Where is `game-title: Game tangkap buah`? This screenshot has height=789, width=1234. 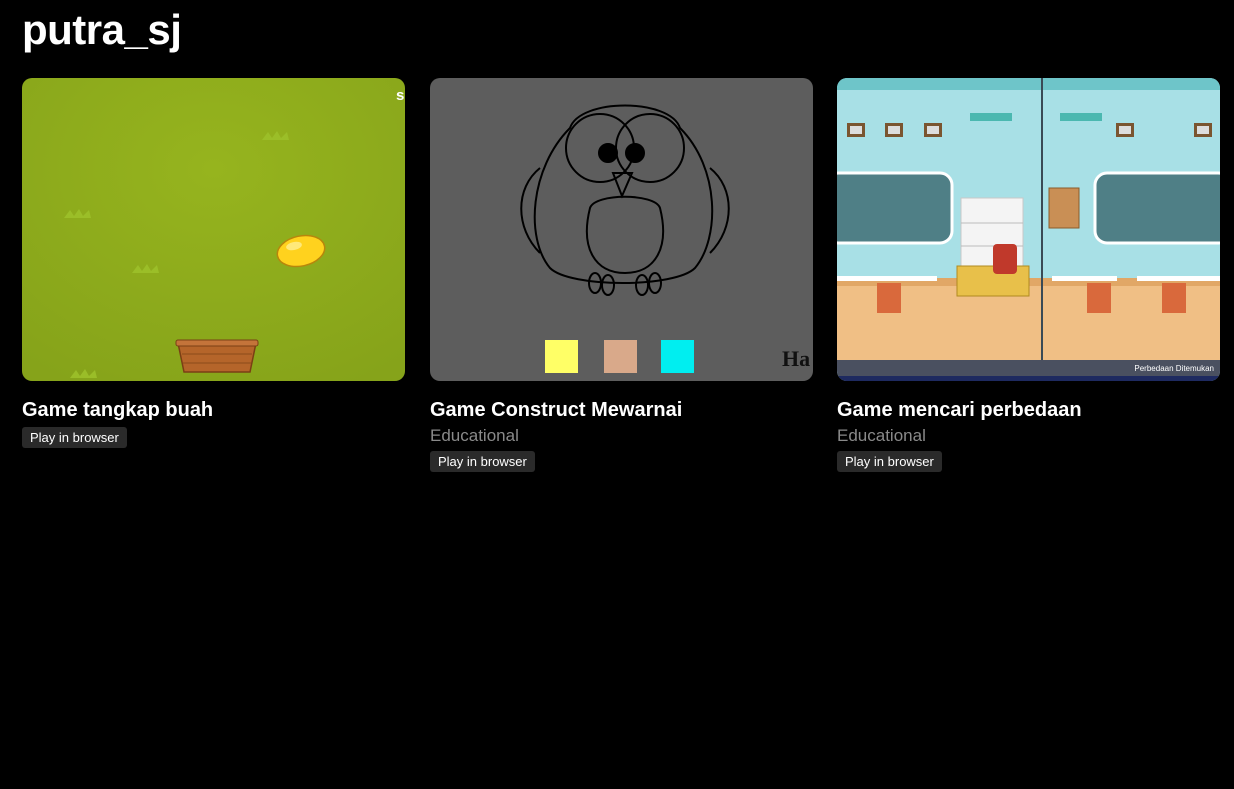
game-title: Game tangkap buah is located at coordinates (213, 410).